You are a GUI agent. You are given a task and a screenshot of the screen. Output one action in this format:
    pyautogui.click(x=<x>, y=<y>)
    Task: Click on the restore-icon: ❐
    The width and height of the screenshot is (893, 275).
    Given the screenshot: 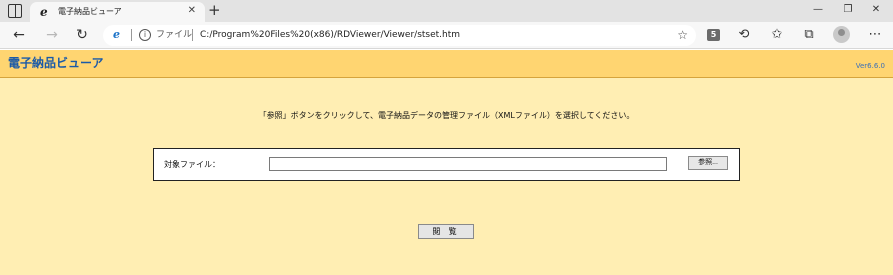 What is the action you would take?
    pyautogui.click(x=848, y=10)
    